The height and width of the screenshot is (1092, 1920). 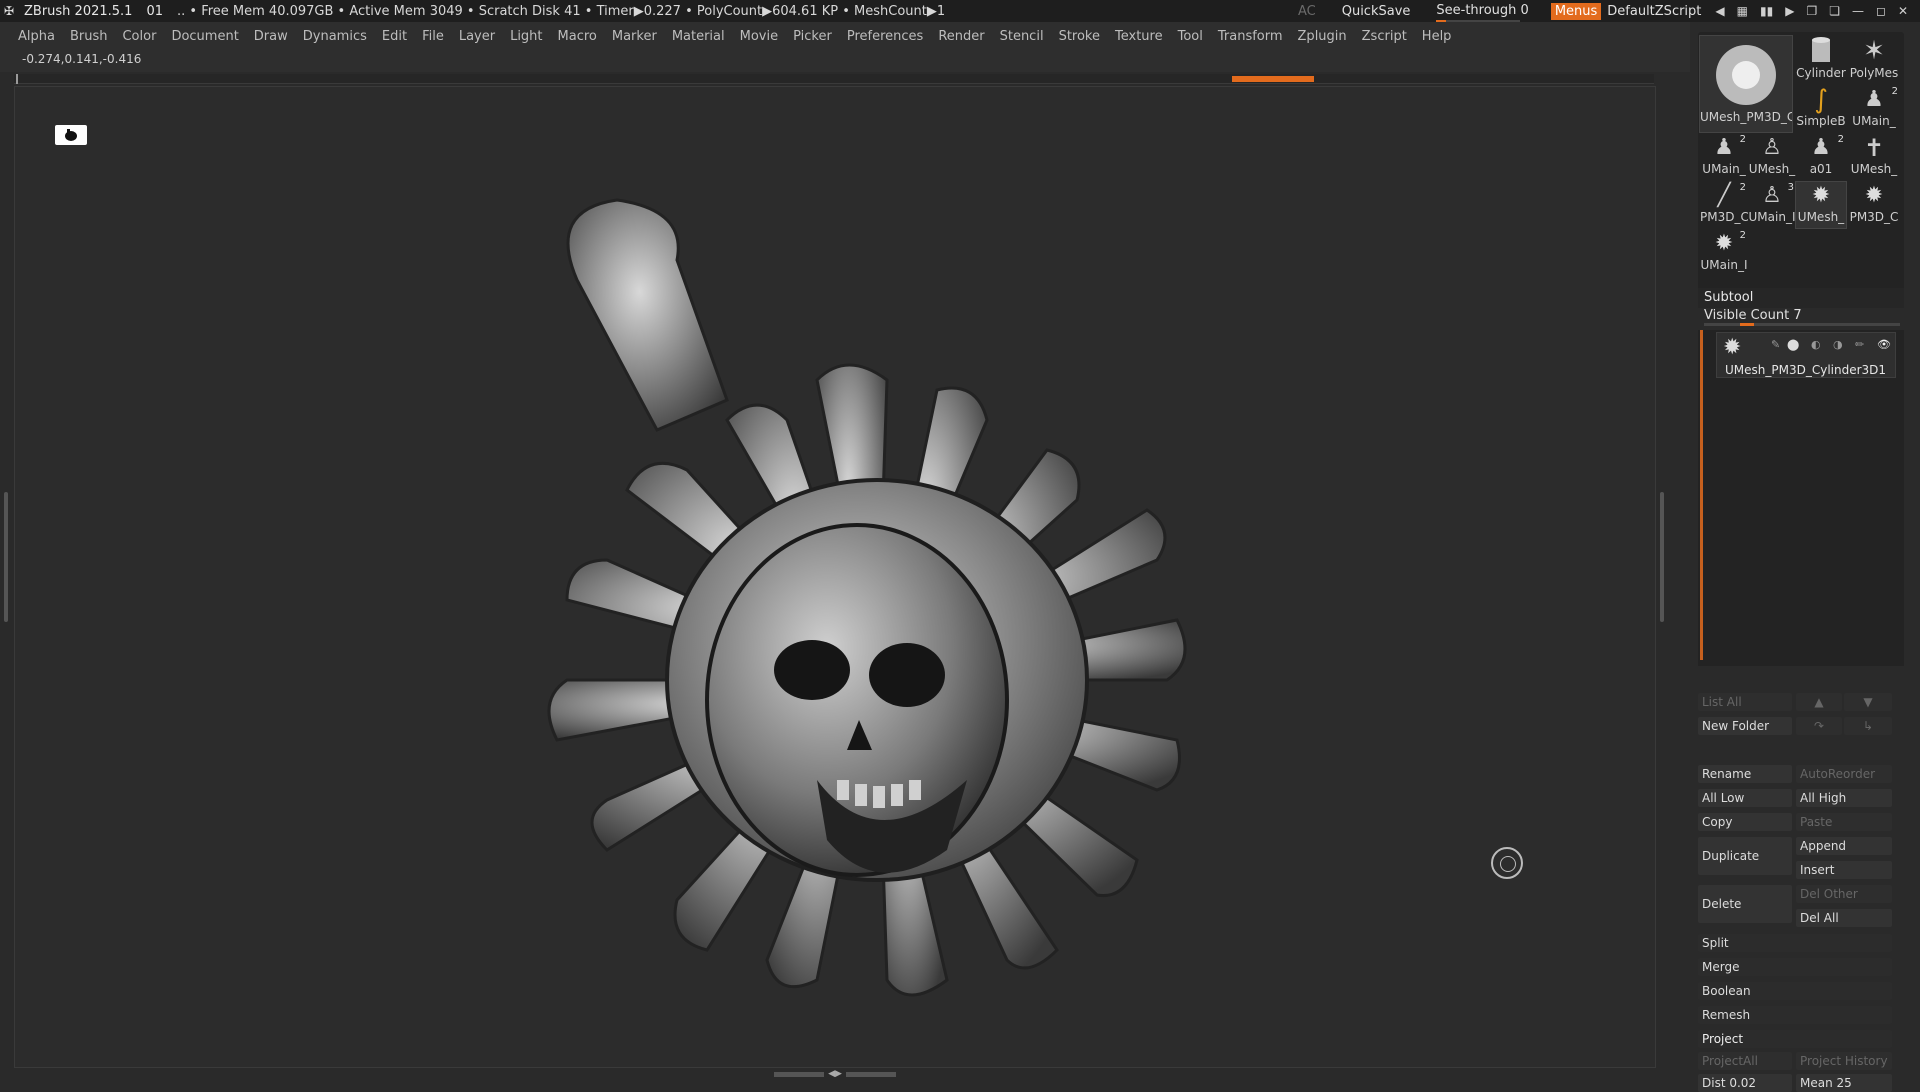 I want to click on del-all-button: Del All, so click(x=1844, y=918).